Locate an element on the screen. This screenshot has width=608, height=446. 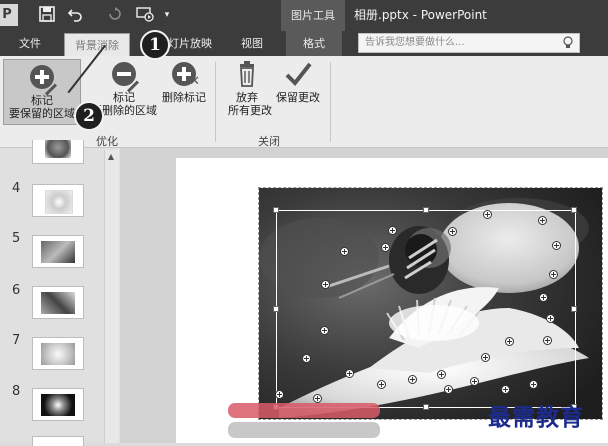
discard-label-1: 放弃 is located at coordinates (247, 97).